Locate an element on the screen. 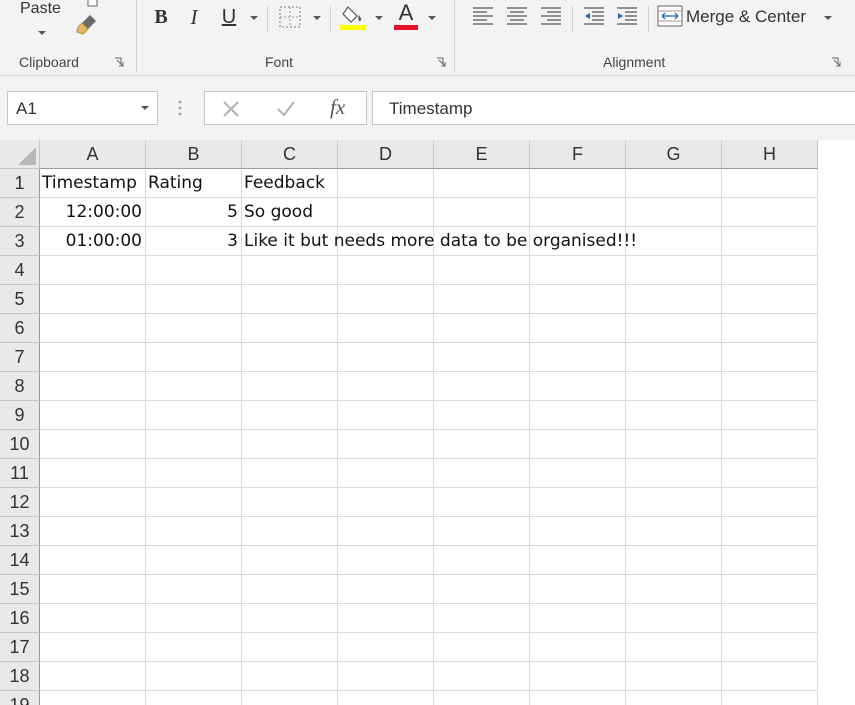 This screenshot has width=855, height=705. cell-c1: Feedback is located at coordinates (290, 183).